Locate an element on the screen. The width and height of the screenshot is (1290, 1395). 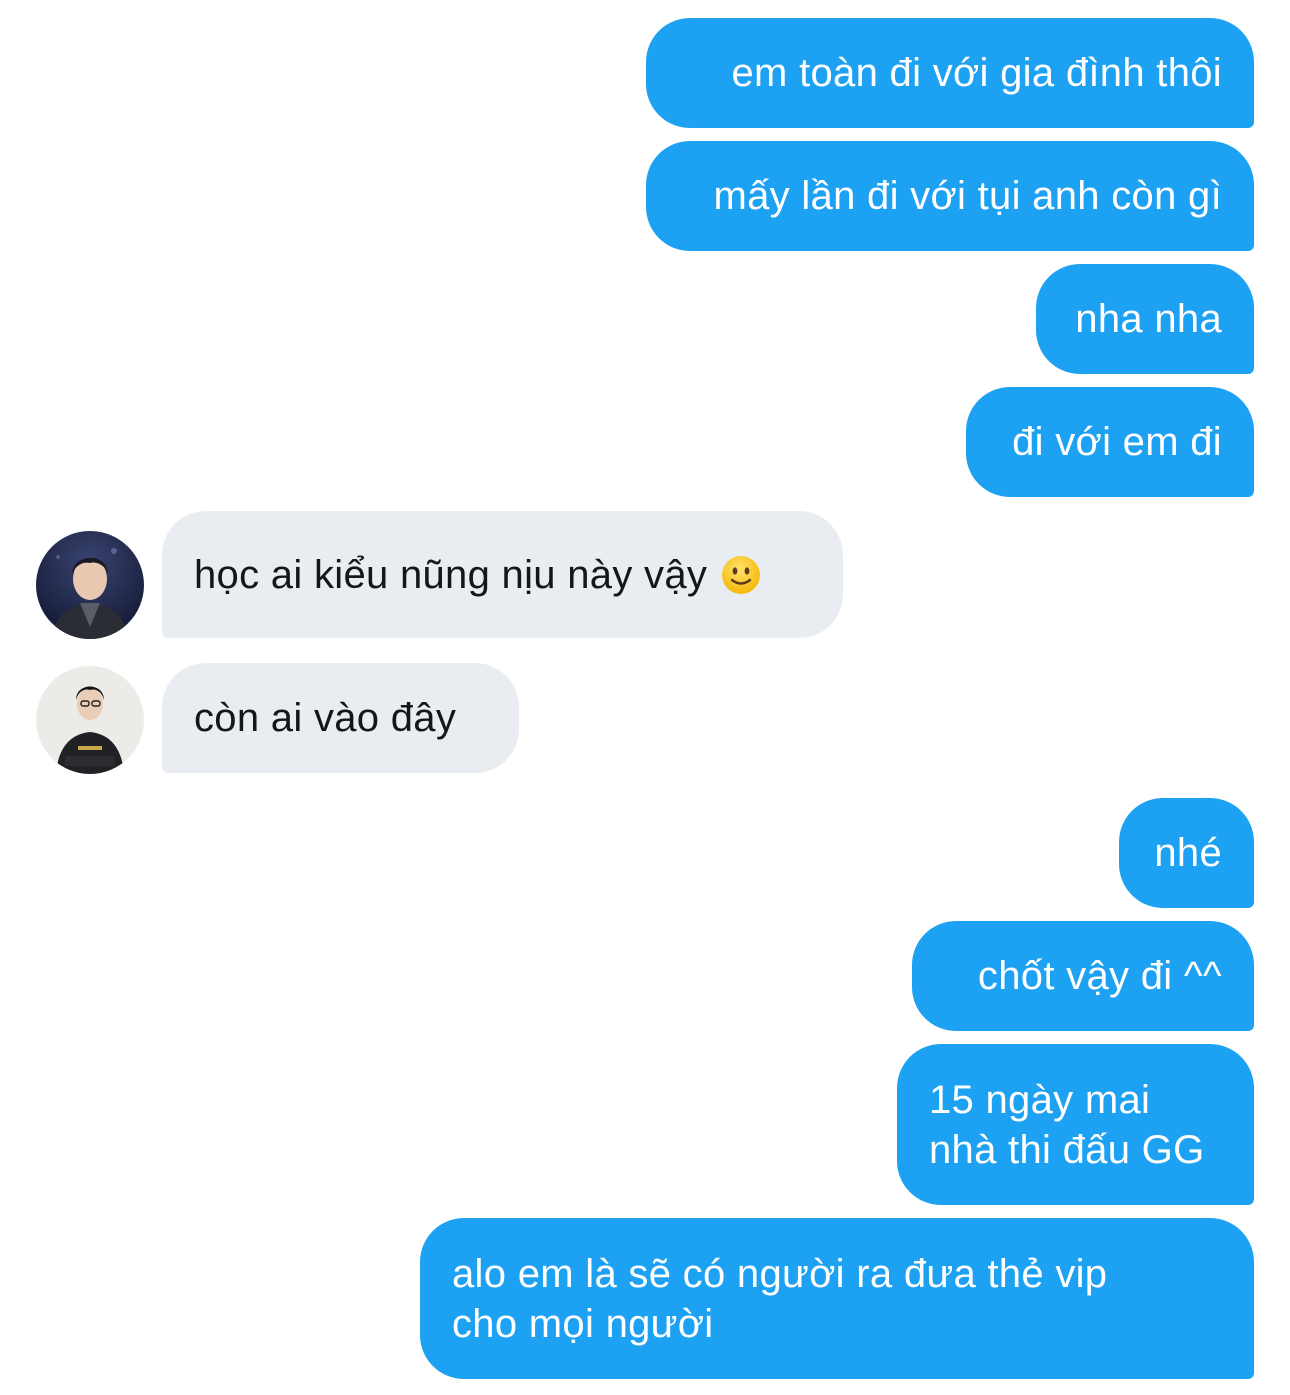
message-line: cho mọi người is located at coordinates (583, 1323).